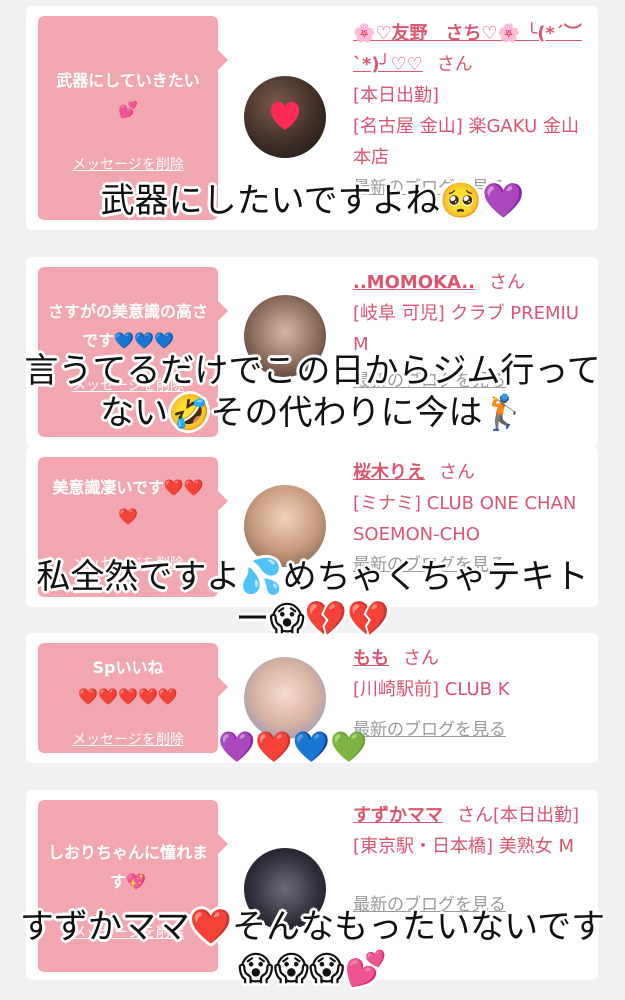 The height and width of the screenshot is (1000, 625). Describe the element at coordinates (398, 815) in the screenshot. I see `profile-name-link: すずかママ` at that location.